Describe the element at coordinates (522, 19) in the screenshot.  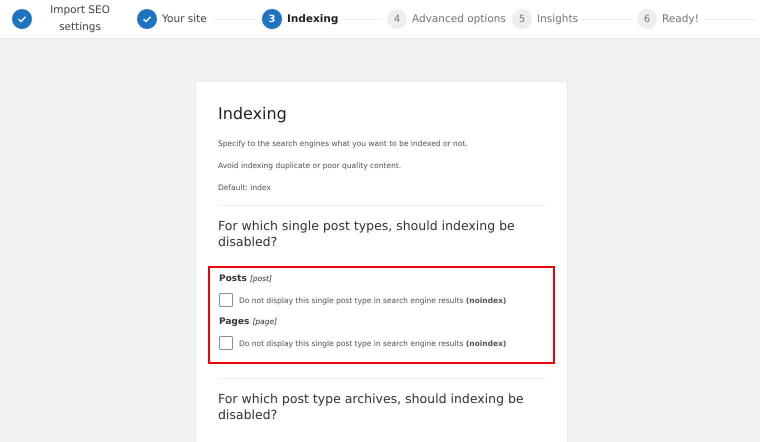
I see `step-number: 5` at that location.